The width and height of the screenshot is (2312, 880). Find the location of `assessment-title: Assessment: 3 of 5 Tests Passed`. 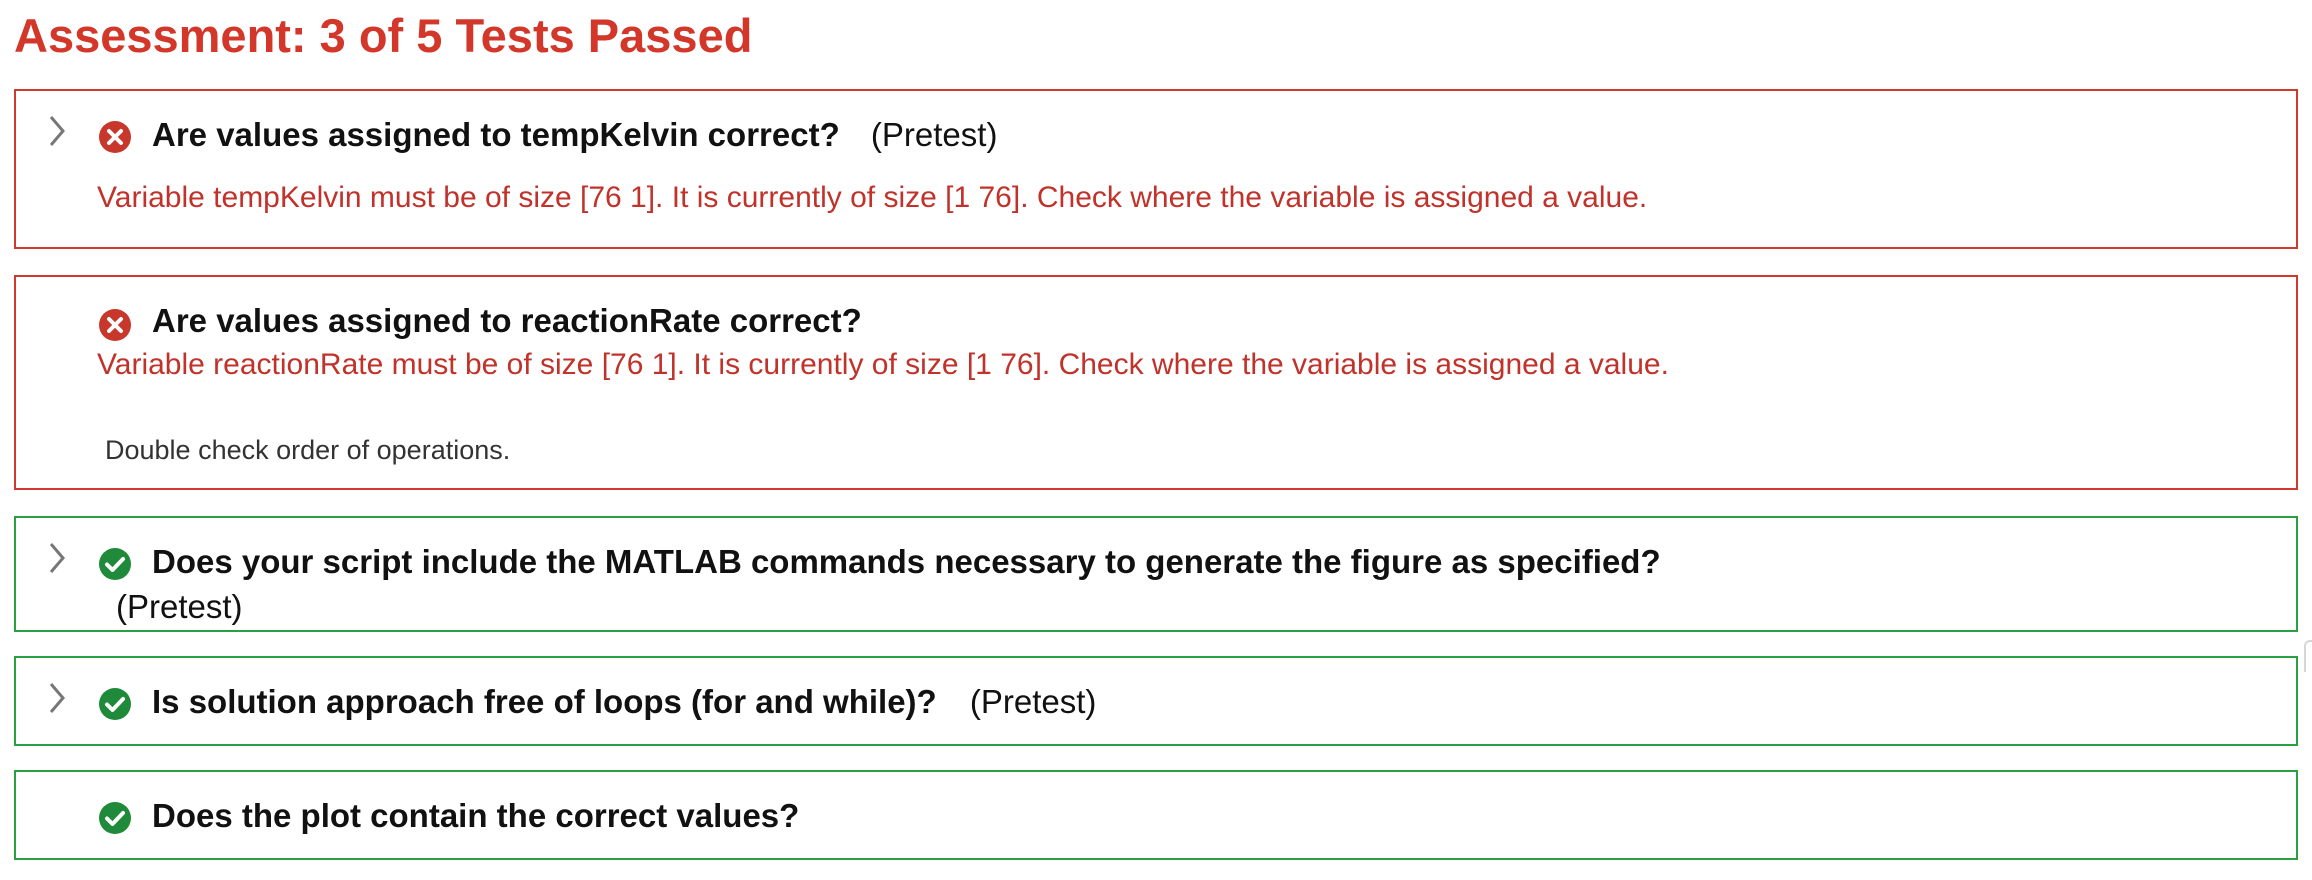

assessment-title: Assessment: 3 of 5 Tests Passed is located at coordinates (383, 35).